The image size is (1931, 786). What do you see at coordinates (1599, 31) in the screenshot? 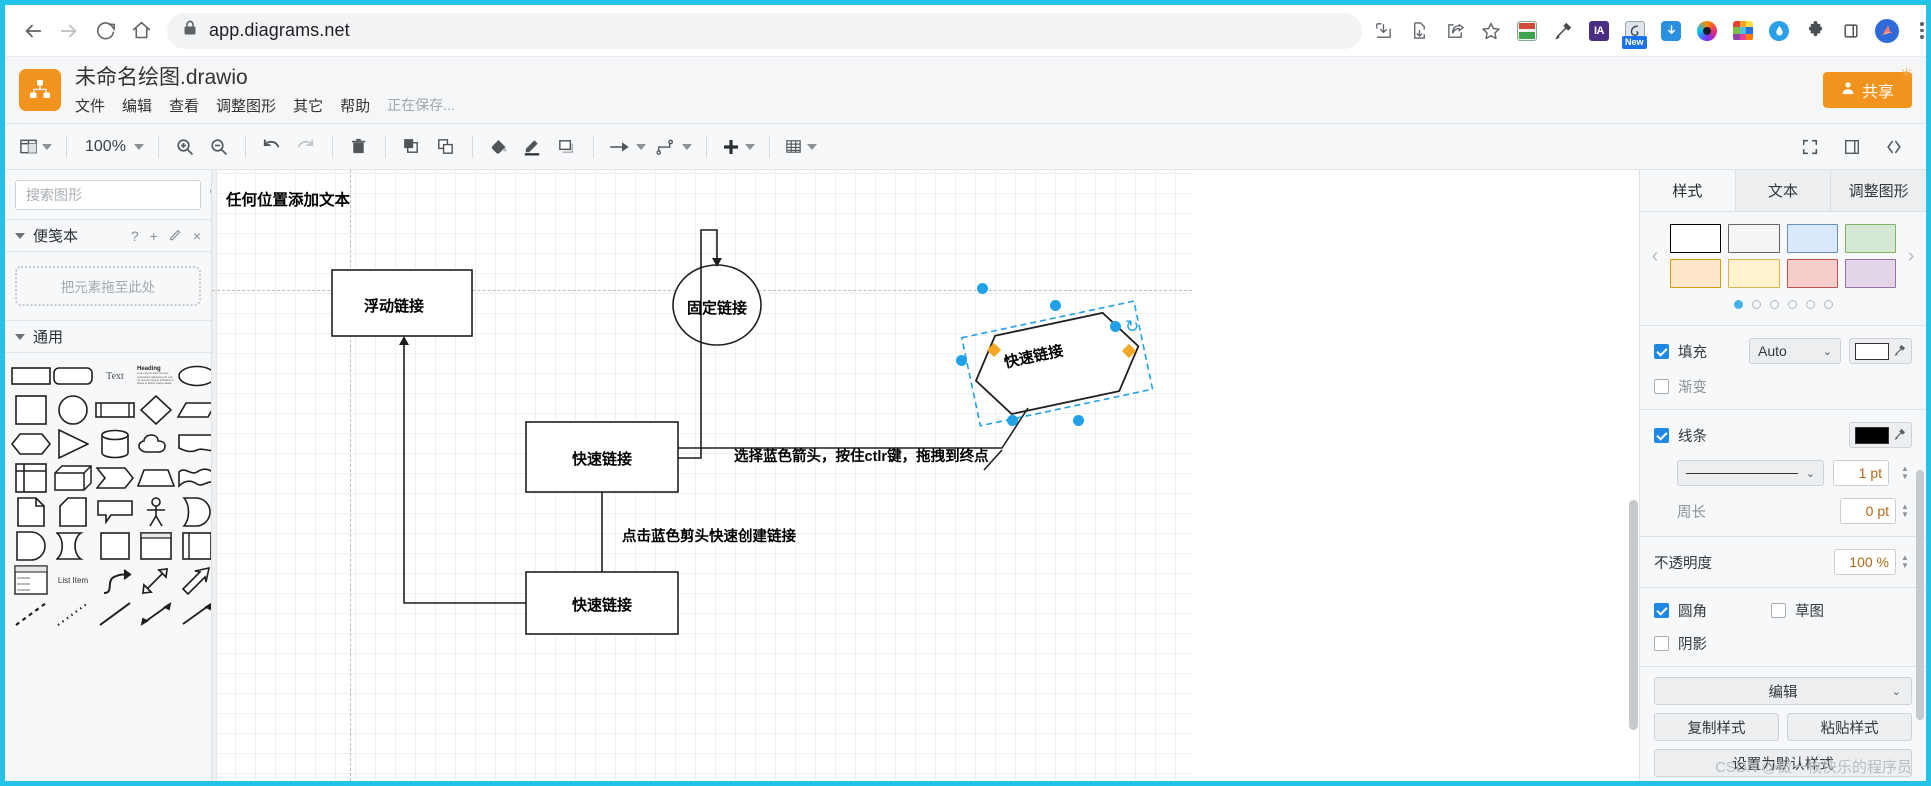
I see `ia-extension-icon: IA` at bounding box center [1599, 31].